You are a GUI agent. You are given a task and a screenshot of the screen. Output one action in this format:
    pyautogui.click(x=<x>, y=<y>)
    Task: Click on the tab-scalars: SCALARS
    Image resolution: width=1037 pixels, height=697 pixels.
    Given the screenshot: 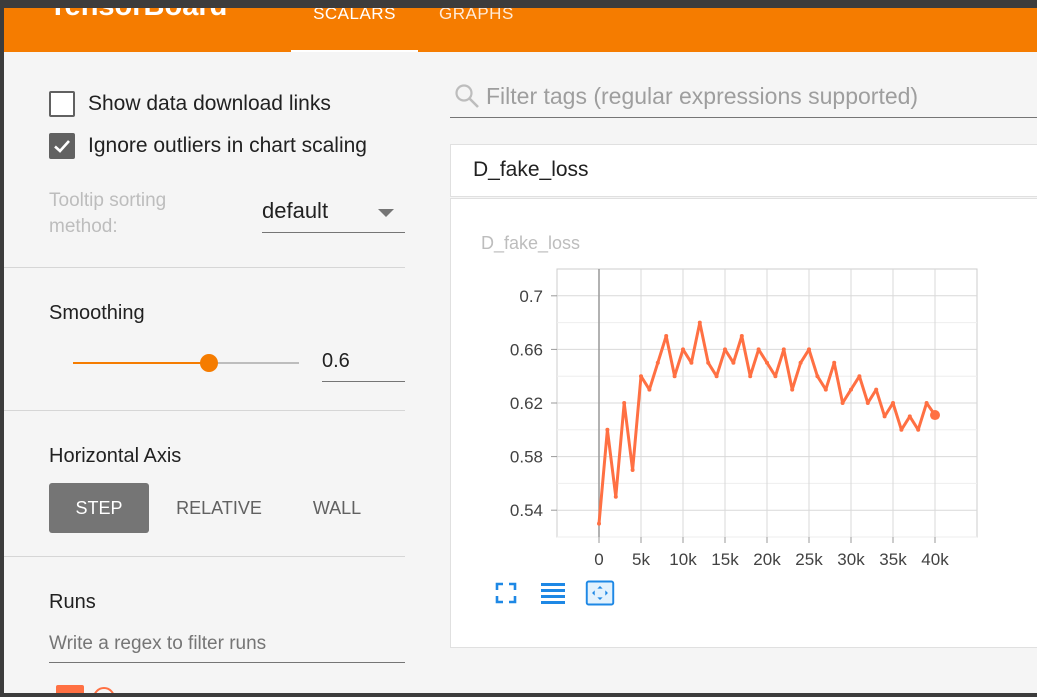 What is the action you would take?
    pyautogui.click(x=354, y=30)
    